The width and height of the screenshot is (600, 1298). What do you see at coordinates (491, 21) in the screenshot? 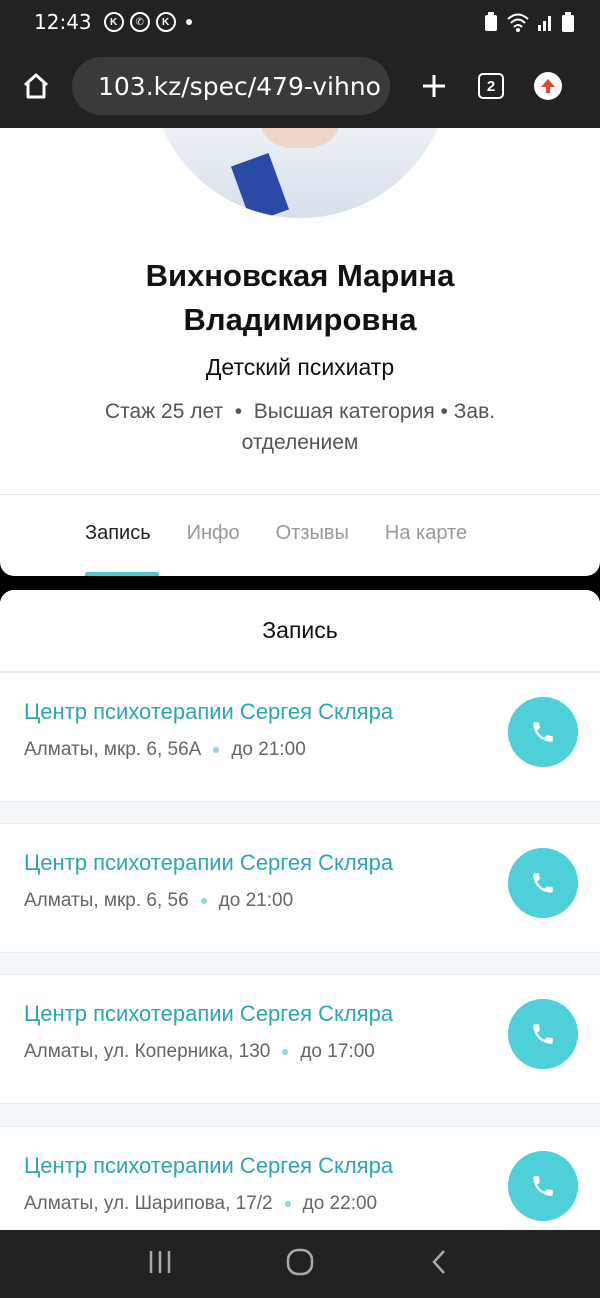
I see `battery-saver-icon` at bounding box center [491, 21].